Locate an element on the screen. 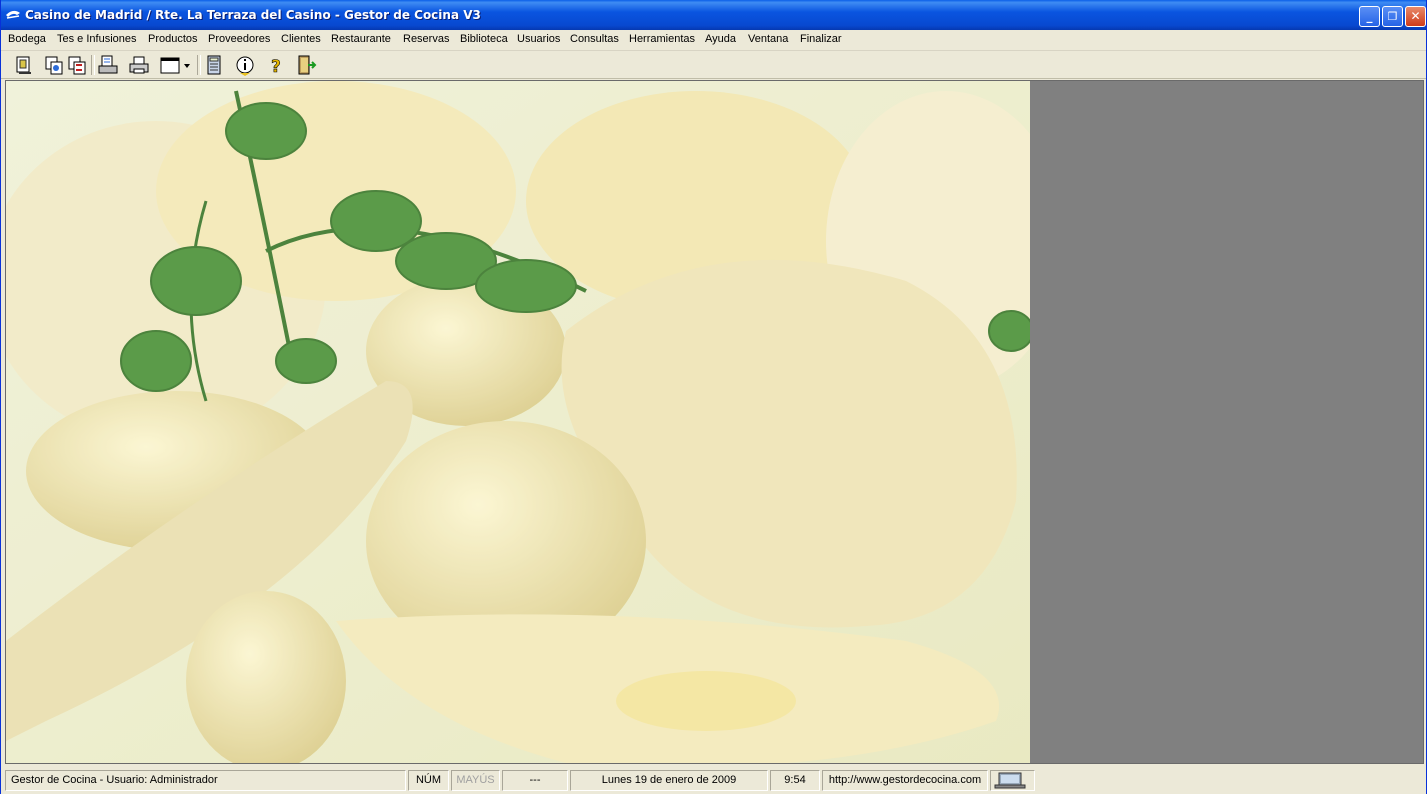 This screenshot has height=794, width=1427. status-caps: MAYÚS is located at coordinates (475, 780).